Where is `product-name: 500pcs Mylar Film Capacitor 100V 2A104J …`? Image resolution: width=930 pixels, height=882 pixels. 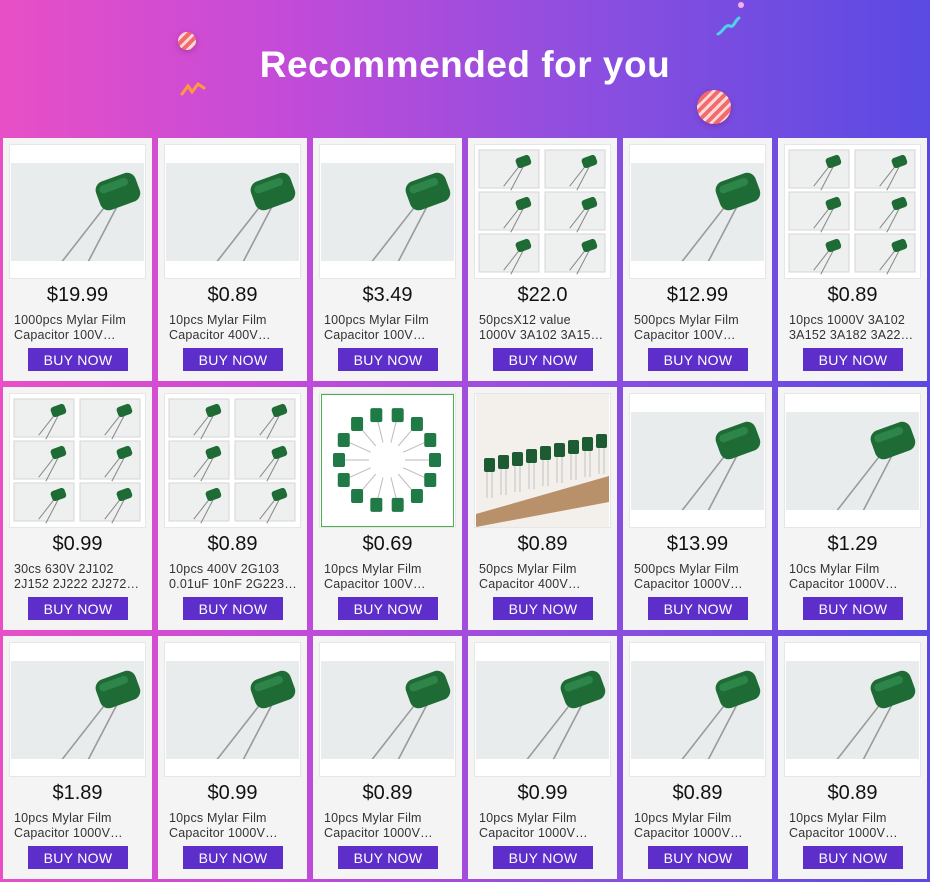 product-name: 500pcs Mylar Film Capacitor 100V 2A104J … is located at coordinates (699, 328).